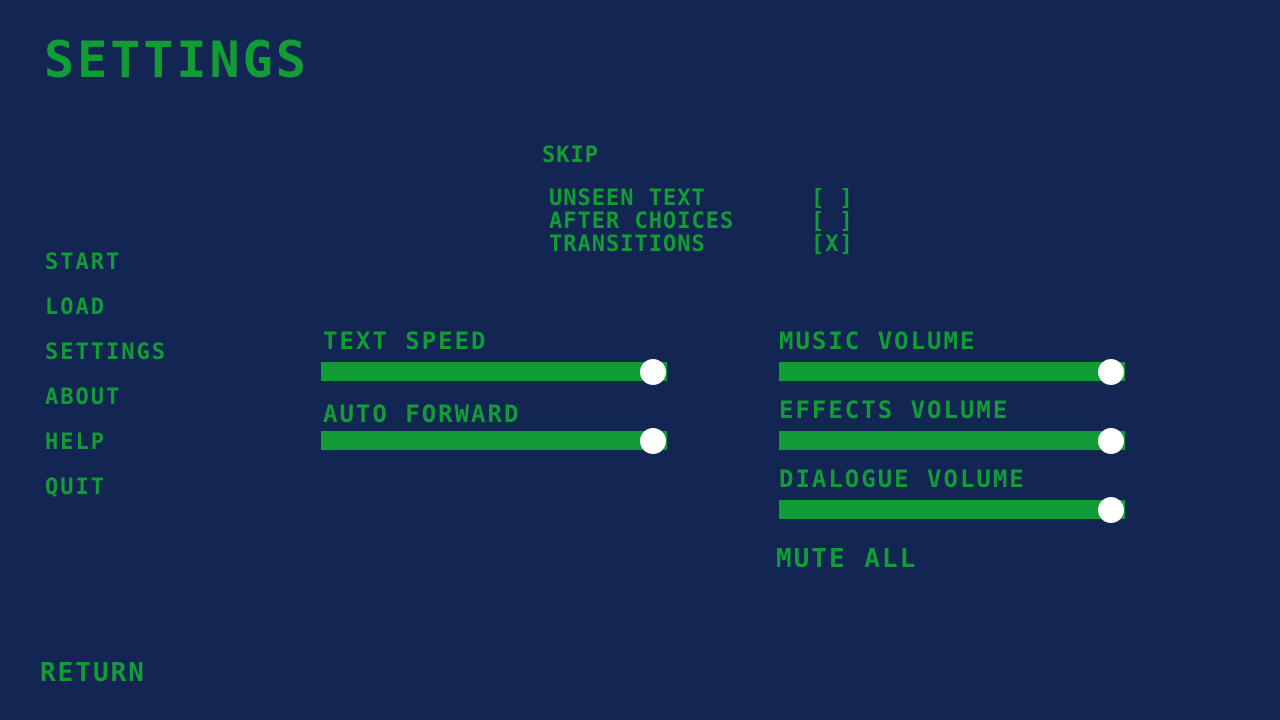  I want to click on text-speed-slider, so click(494, 372).